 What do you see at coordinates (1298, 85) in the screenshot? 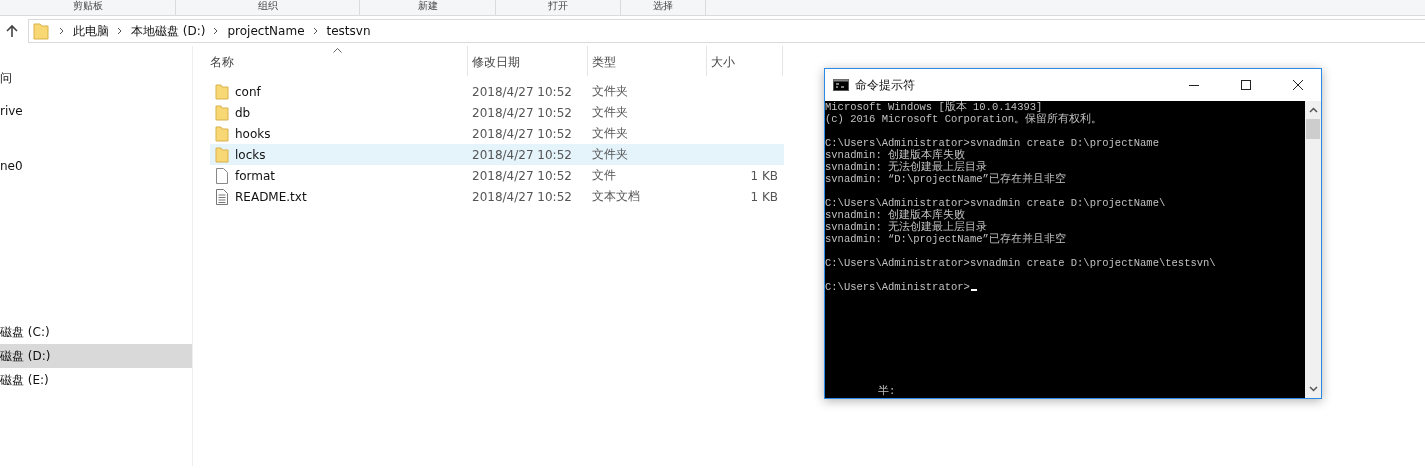
I see `close-icon` at bounding box center [1298, 85].